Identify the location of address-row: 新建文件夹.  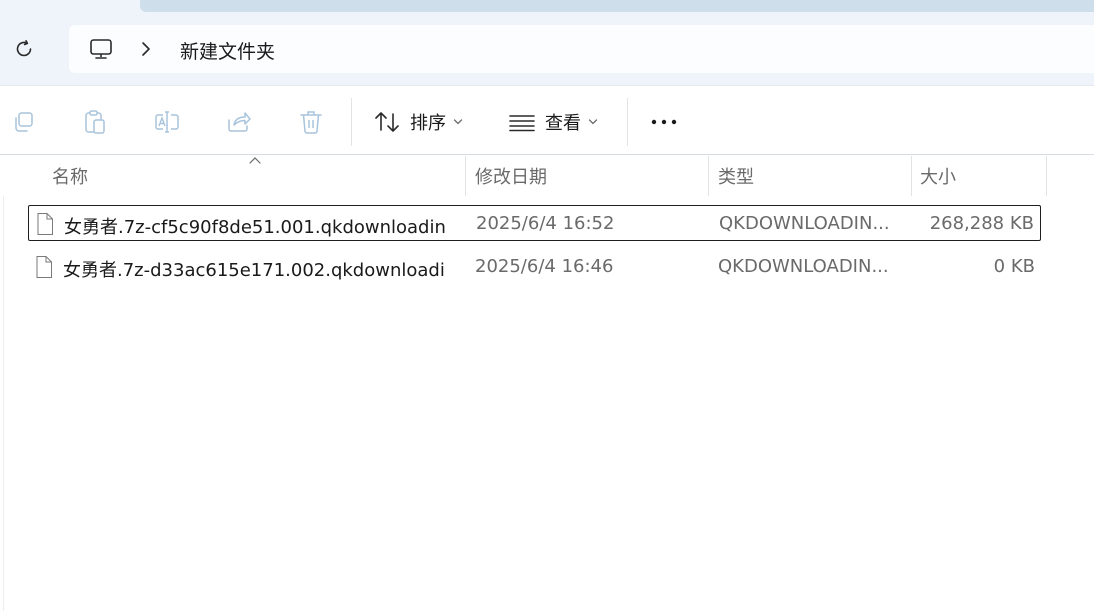
(547, 48).